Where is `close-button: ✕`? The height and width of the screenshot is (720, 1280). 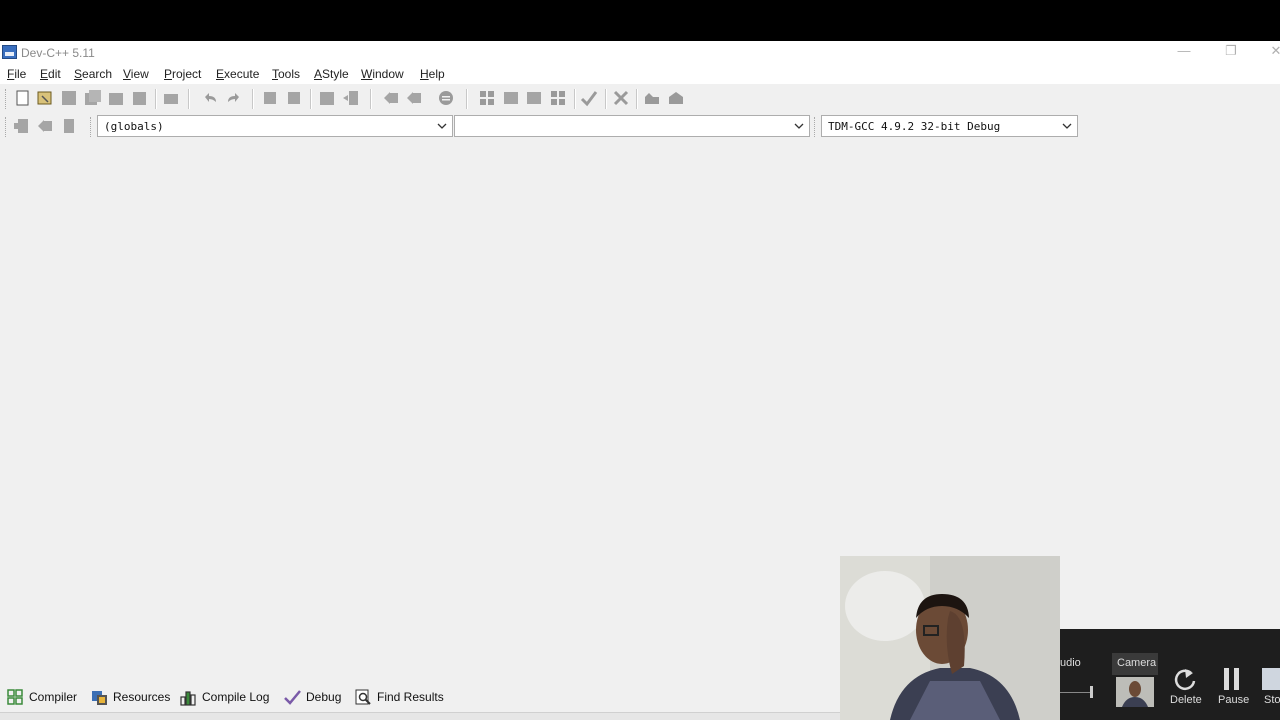
close-button: ✕ is located at coordinates (1273, 51).